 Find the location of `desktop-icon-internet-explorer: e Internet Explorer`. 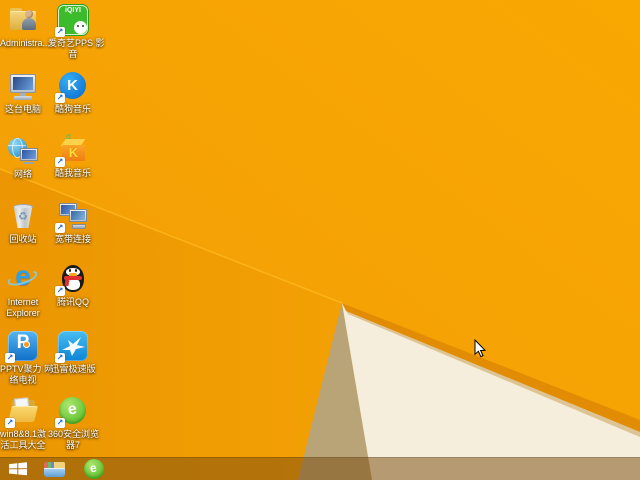

desktop-icon-internet-explorer: e Internet Explorer is located at coordinates (23, 289).